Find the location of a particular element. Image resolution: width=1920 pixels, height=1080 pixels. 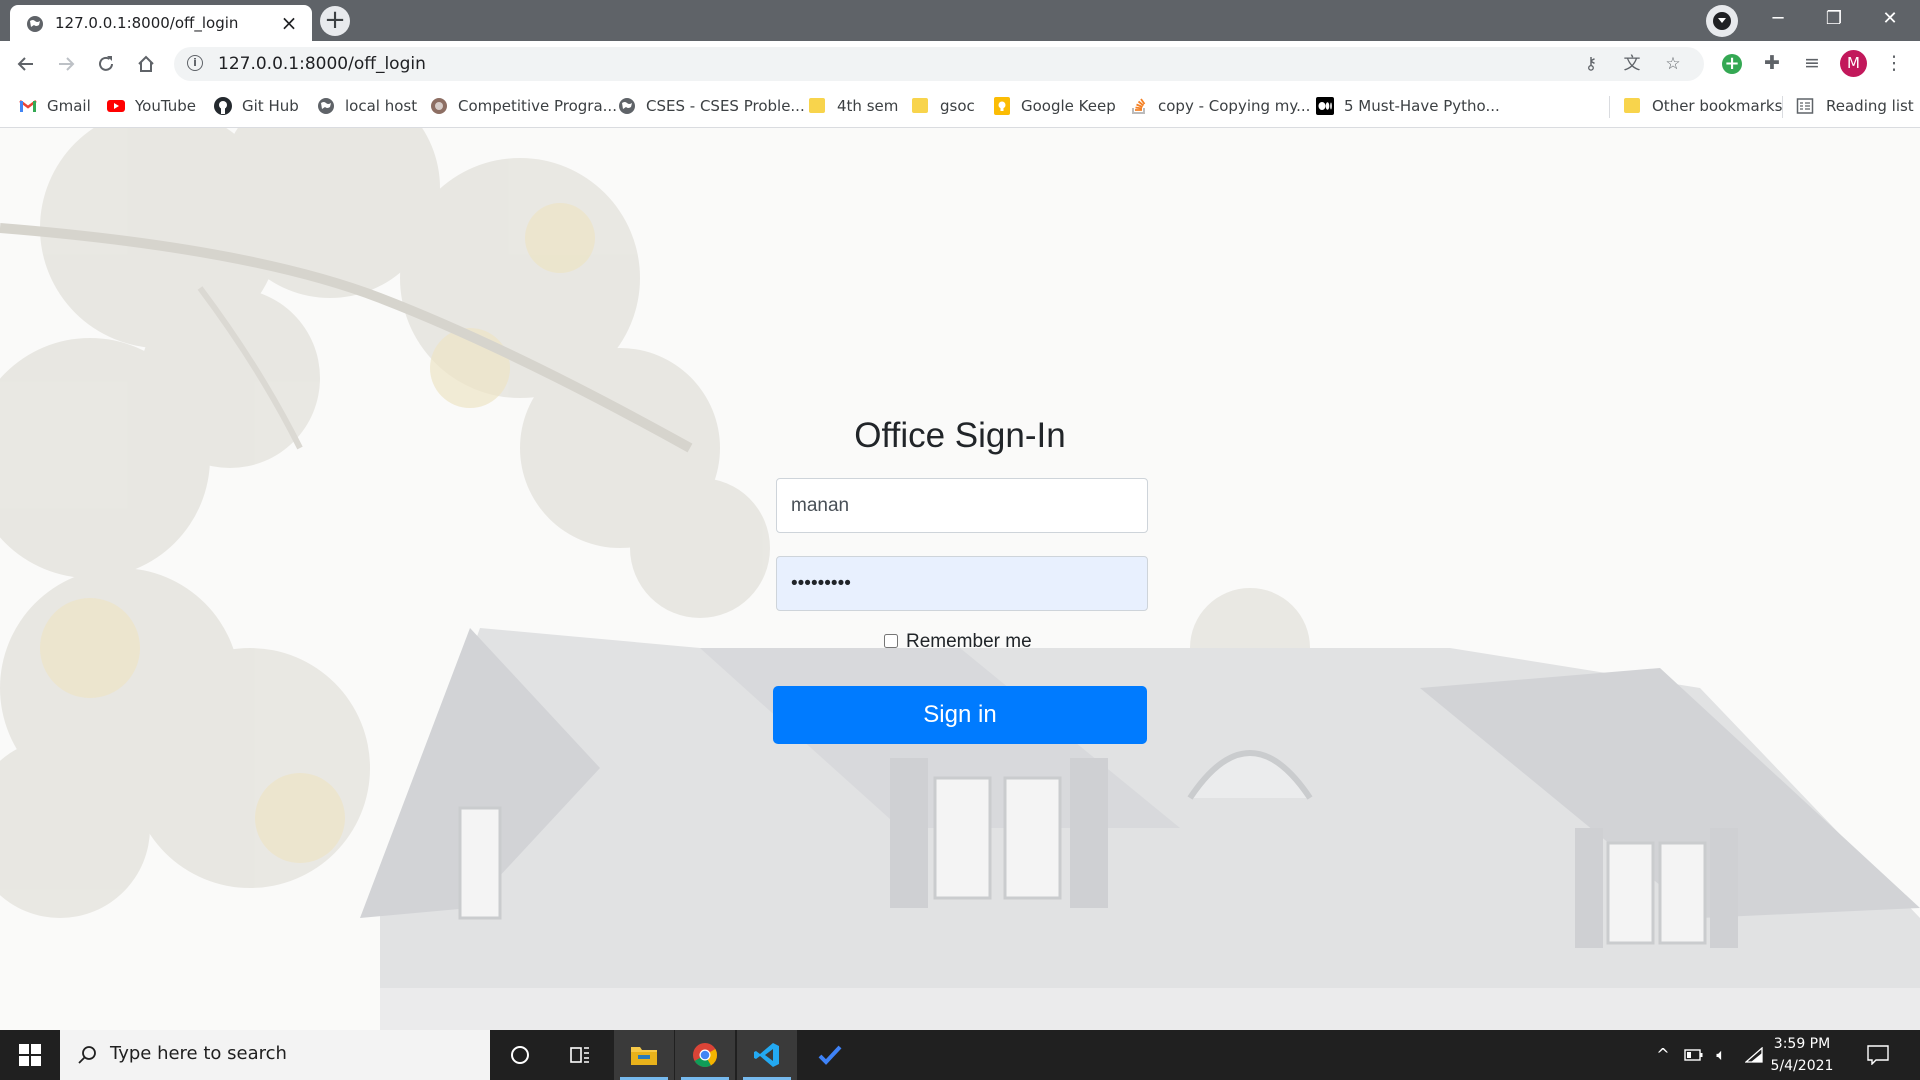

keep-icon is located at coordinates (1002, 106).